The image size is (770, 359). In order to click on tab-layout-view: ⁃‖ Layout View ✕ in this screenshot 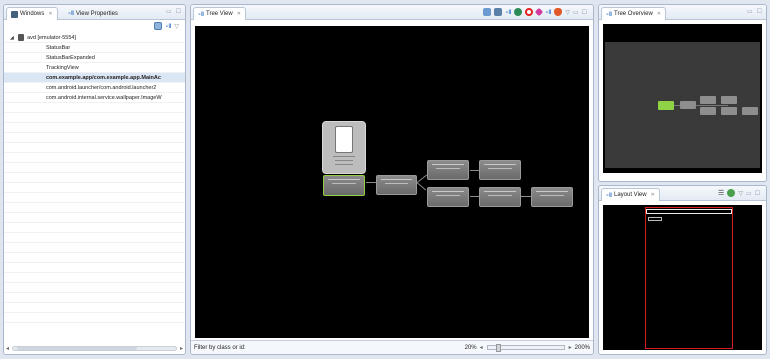, I will do `click(630, 194)`.